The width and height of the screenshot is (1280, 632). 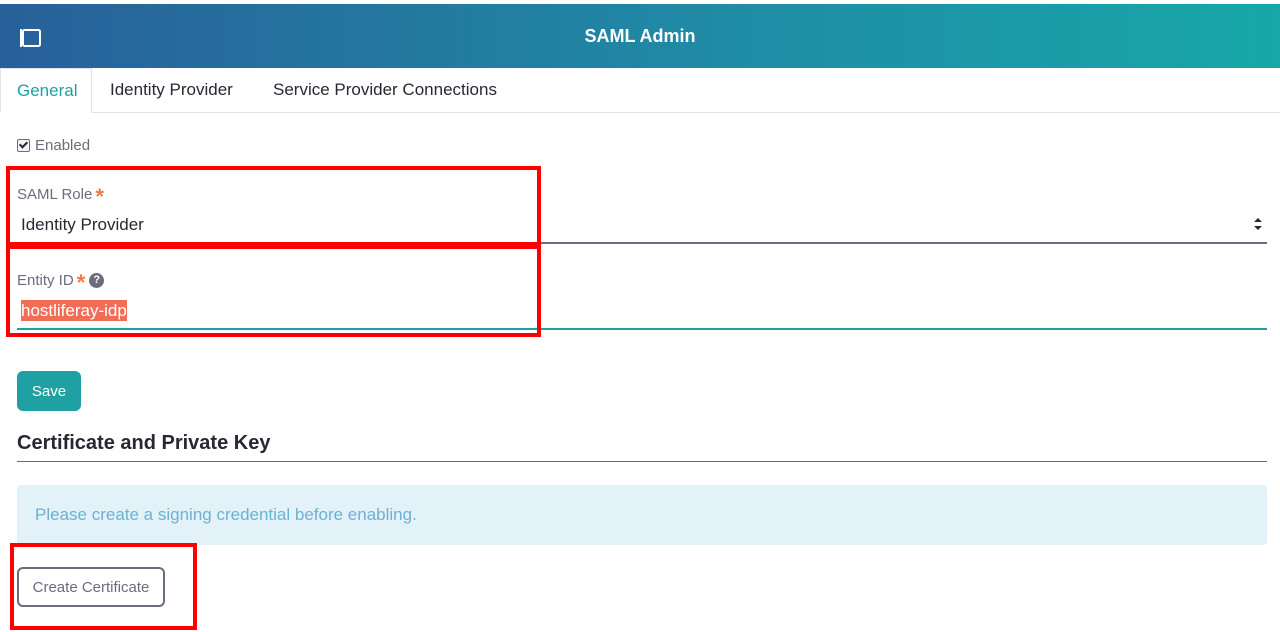 What do you see at coordinates (91, 587) in the screenshot?
I see `create-certificate-button: Create Certificate` at bounding box center [91, 587].